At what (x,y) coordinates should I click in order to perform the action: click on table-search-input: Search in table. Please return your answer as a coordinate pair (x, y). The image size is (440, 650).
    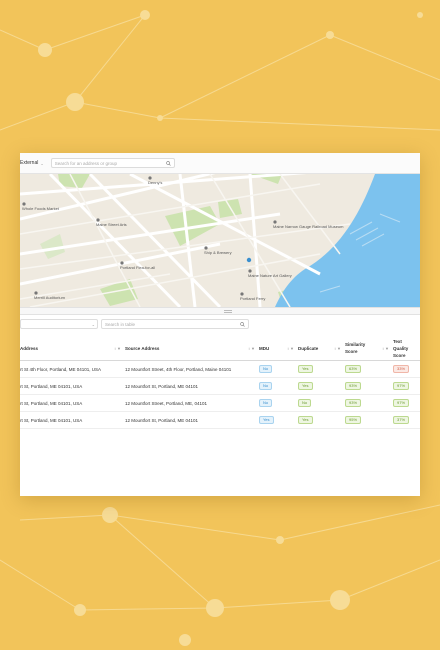
    Looking at the image, I should click on (175, 324).